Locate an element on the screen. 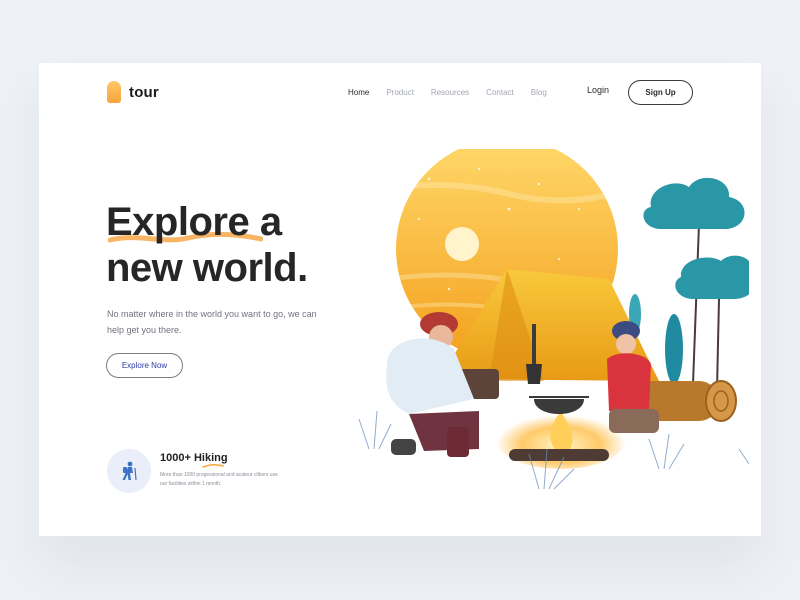 The height and width of the screenshot is (600, 800). hero-title-line-1: Explore a is located at coordinates (194, 222).